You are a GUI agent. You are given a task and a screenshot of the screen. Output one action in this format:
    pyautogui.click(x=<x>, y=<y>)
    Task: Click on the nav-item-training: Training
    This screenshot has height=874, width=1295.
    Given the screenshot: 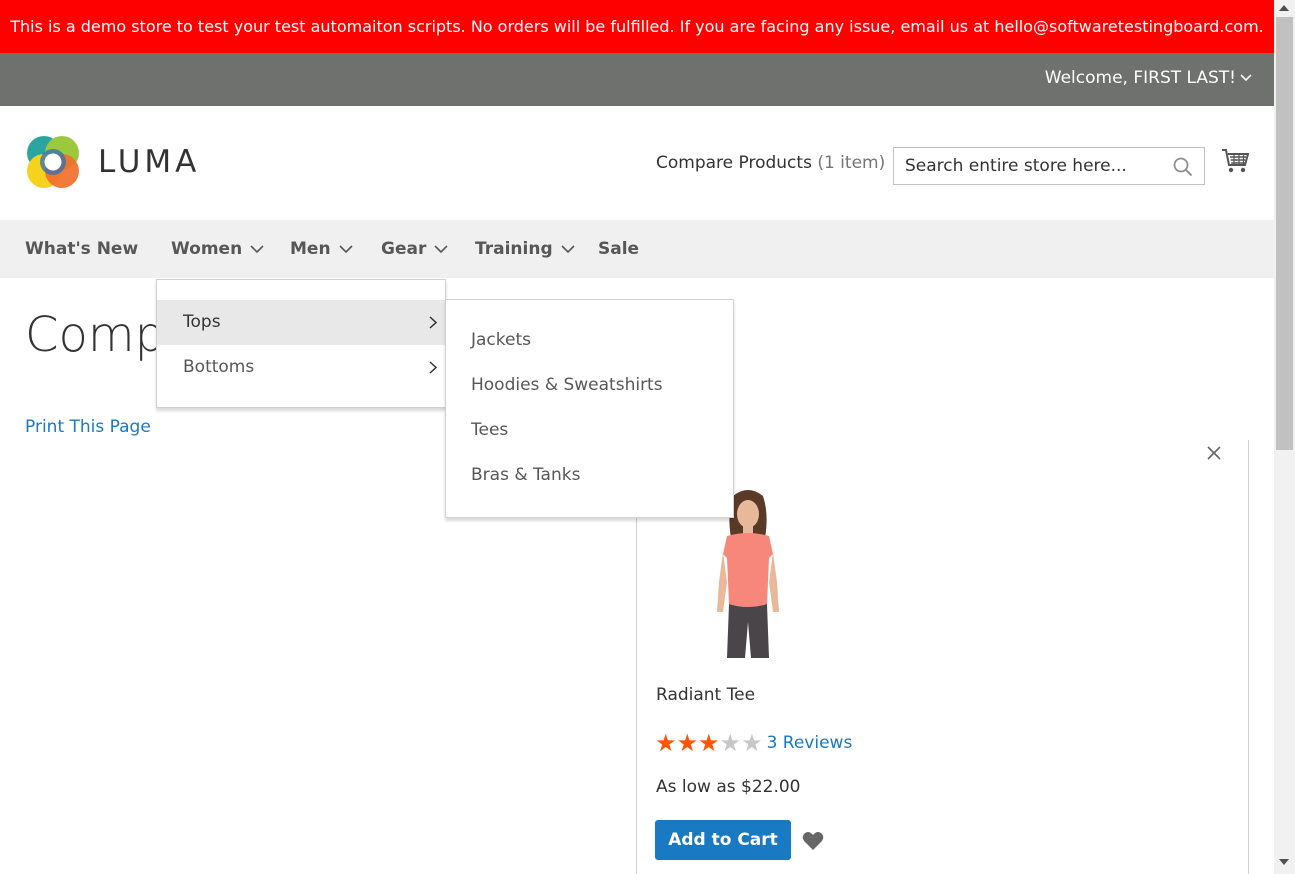 What is the action you would take?
    pyautogui.click(x=525, y=249)
    